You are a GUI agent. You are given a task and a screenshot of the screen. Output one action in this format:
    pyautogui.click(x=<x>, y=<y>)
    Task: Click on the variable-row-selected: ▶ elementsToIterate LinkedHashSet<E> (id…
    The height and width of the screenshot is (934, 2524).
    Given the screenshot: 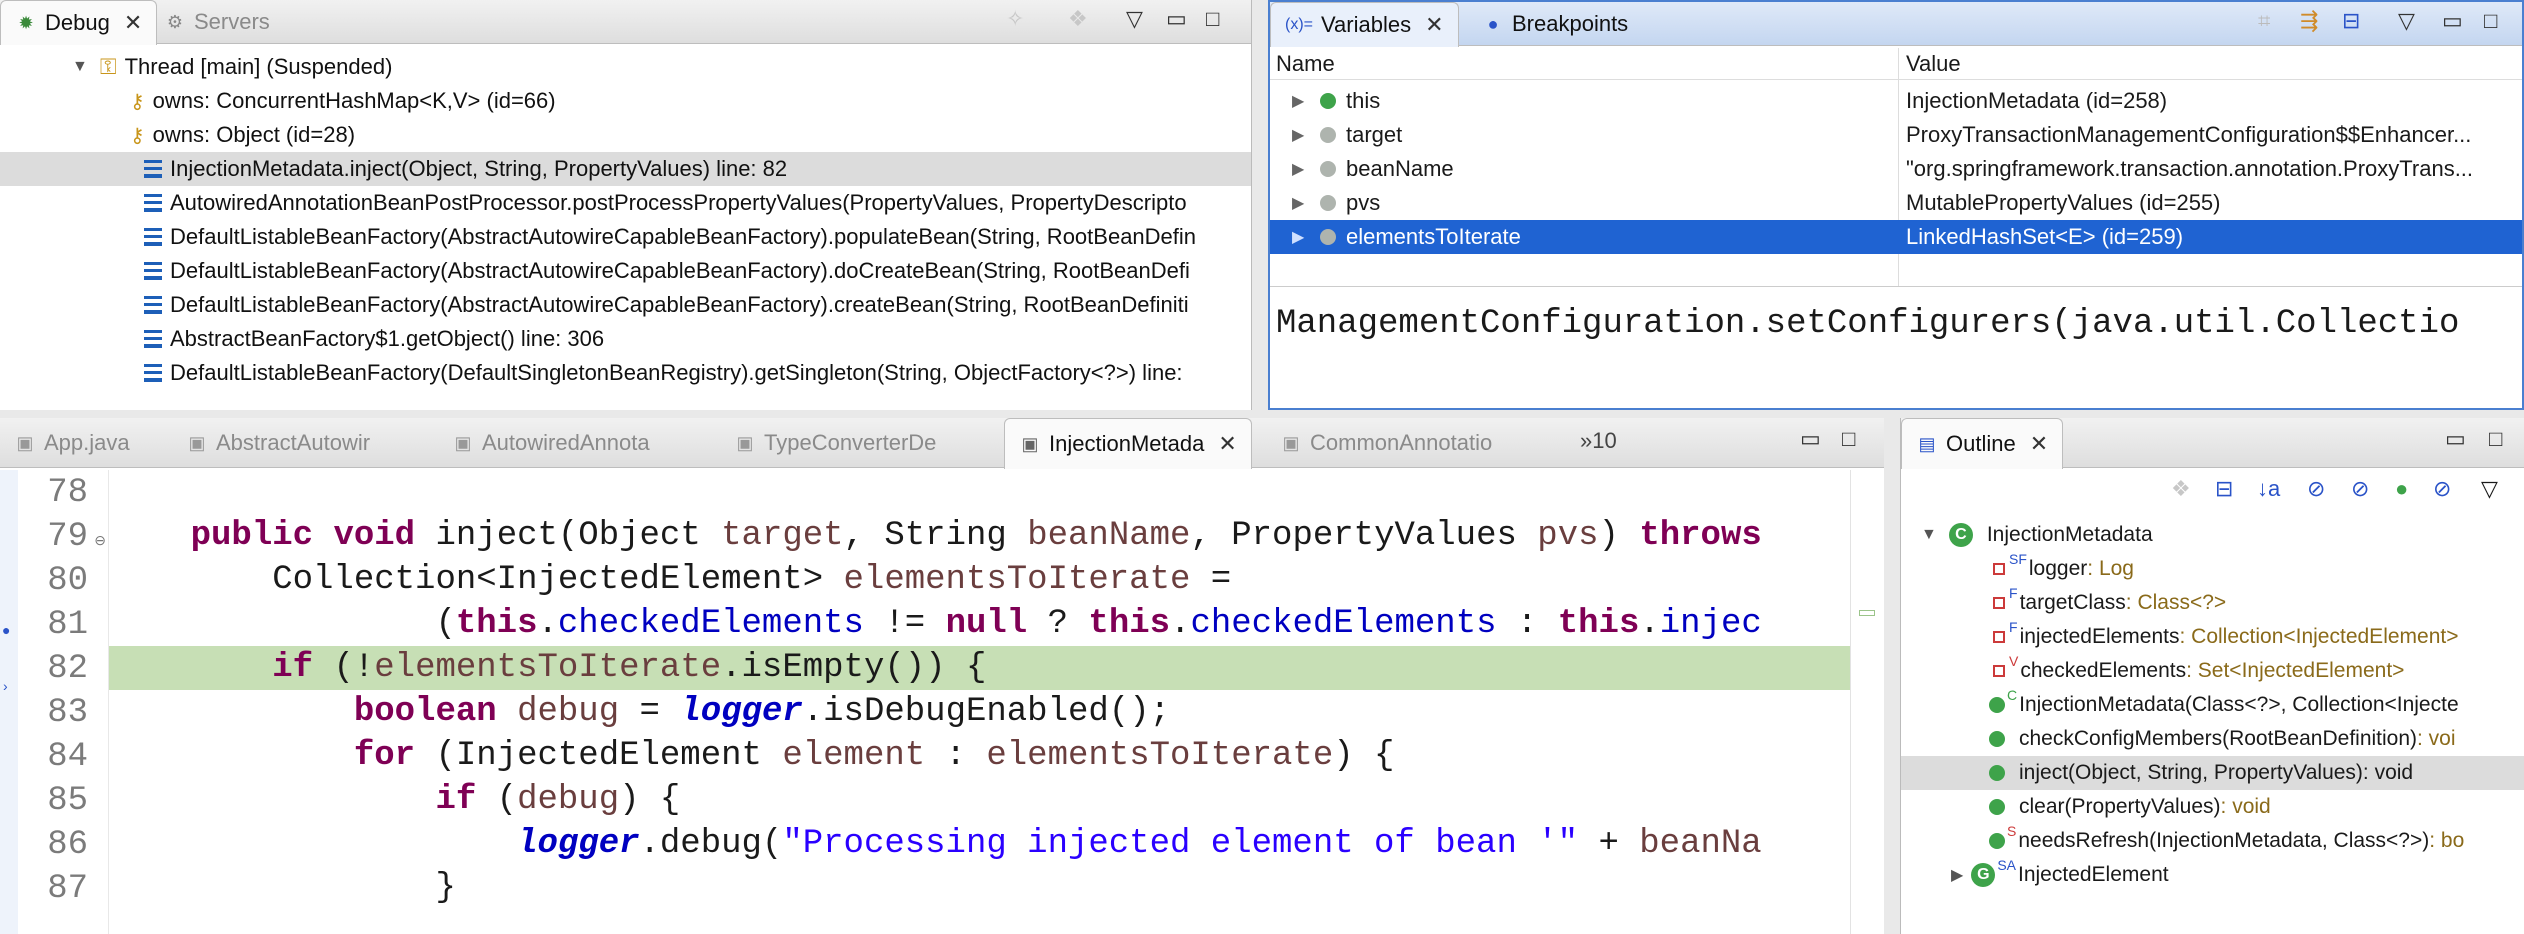 What is the action you would take?
    pyautogui.click(x=1896, y=237)
    